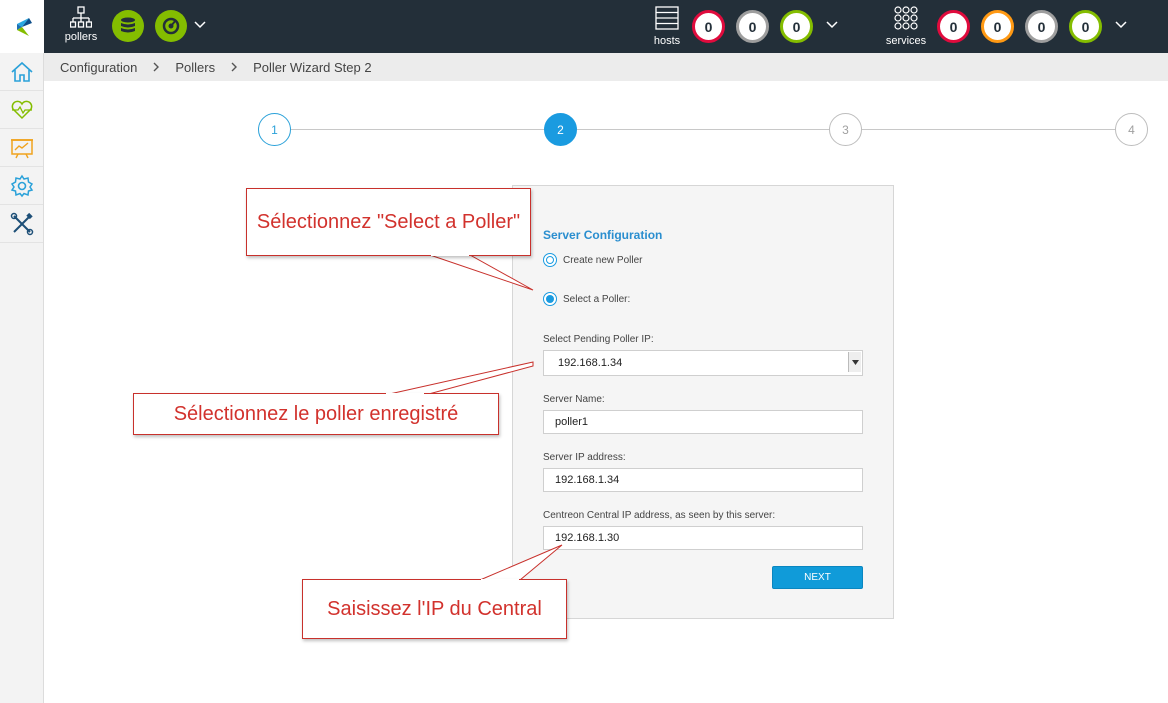  Describe the element at coordinates (603, 260) in the screenshot. I see `radio-create-label: Create new Poller` at that location.